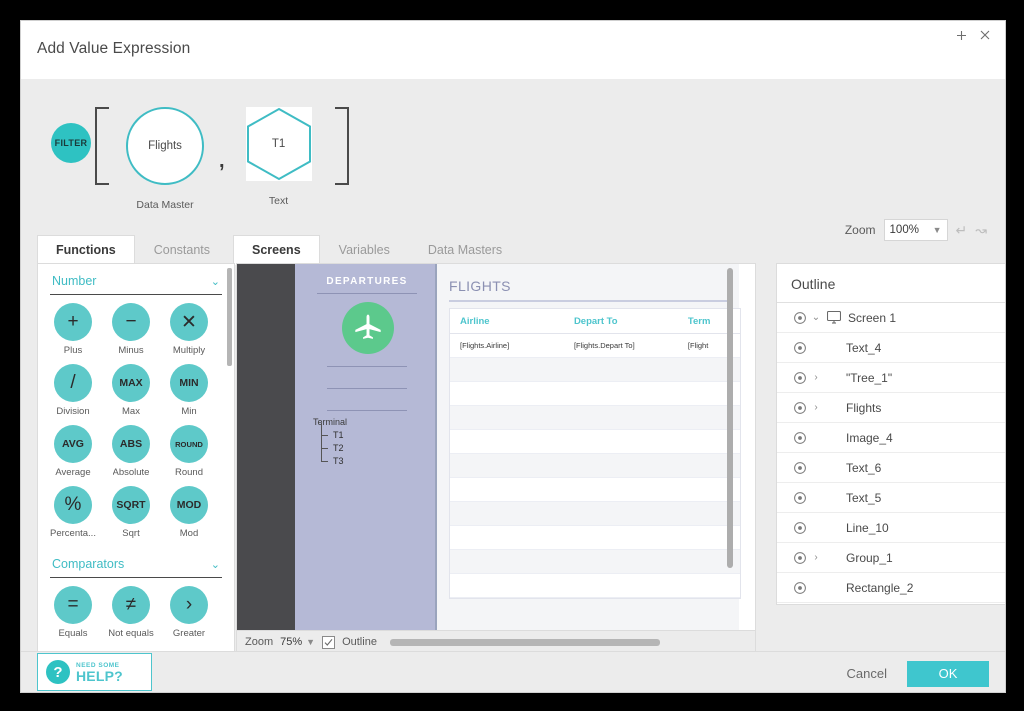 Image resolution: width=1024 pixels, height=711 pixels. Describe the element at coordinates (367, 281) in the screenshot. I see `preview-departures-title: DEPARTURES` at that location.